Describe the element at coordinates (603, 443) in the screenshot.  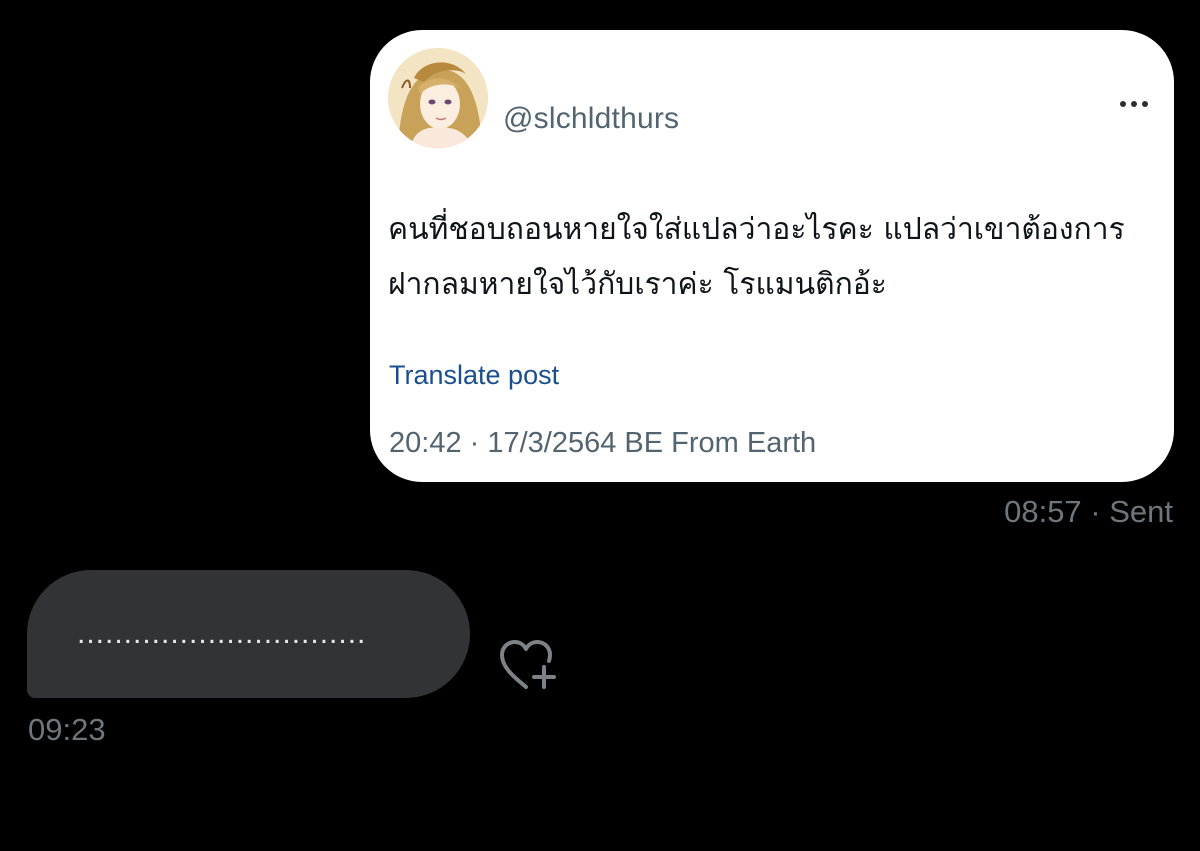
I see `post-timestamp-source: 20:42 · 17/3/2564 BE From Earth` at that location.